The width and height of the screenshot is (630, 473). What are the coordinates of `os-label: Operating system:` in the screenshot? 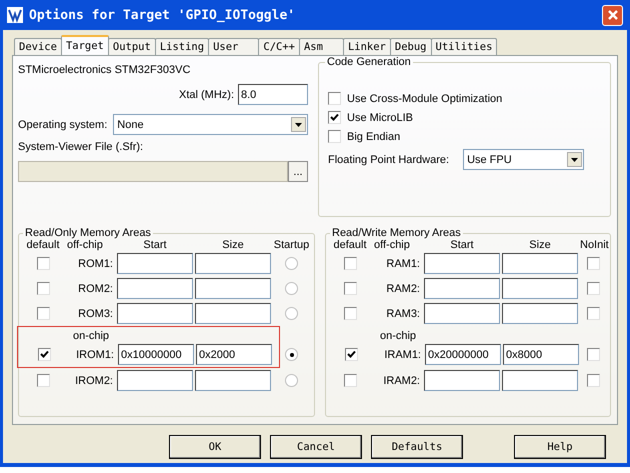 It's located at (63, 124).